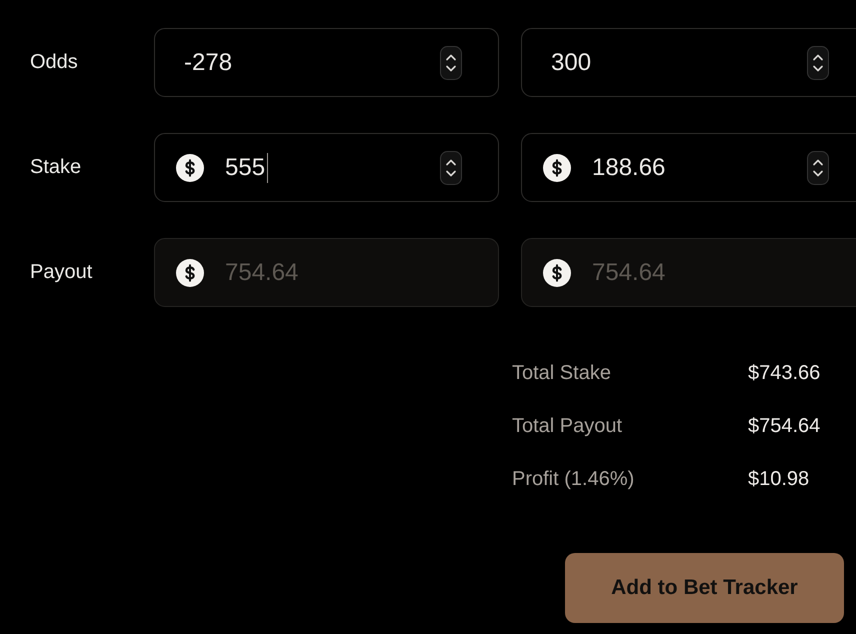  What do you see at coordinates (567, 426) in the screenshot?
I see `summary-label: Total Payout` at bounding box center [567, 426].